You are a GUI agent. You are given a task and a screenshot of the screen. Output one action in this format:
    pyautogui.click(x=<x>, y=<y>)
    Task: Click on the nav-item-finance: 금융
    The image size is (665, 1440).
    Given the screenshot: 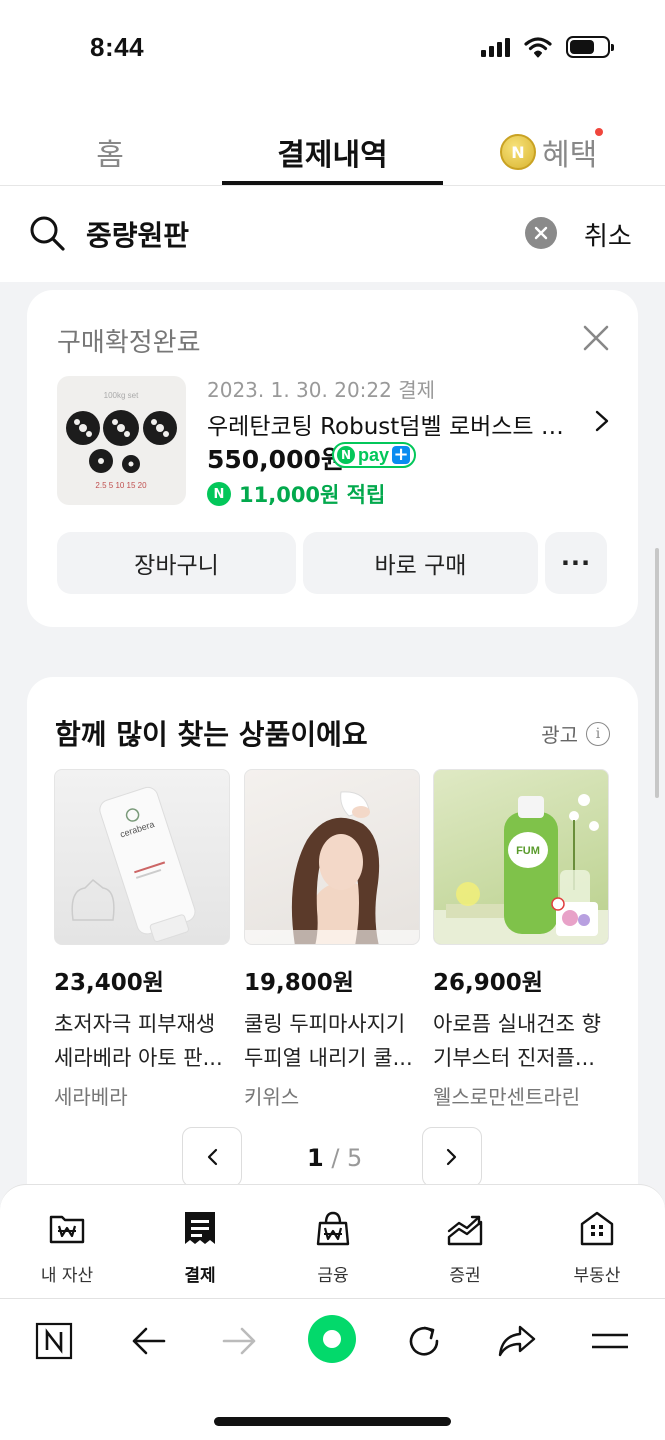 What is the action you would take?
    pyautogui.click(x=333, y=1247)
    